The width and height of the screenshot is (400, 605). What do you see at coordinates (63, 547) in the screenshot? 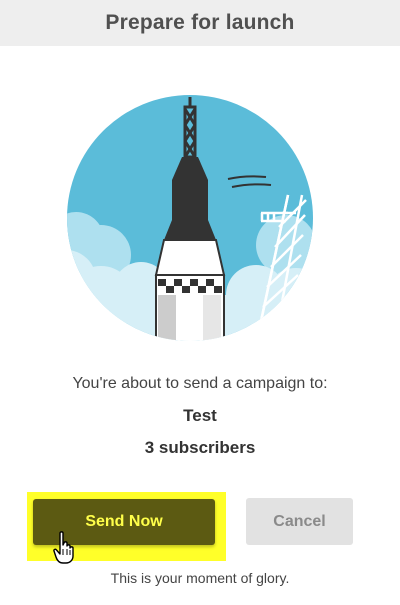
I see `hand-pointer-cursor-icon` at bounding box center [63, 547].